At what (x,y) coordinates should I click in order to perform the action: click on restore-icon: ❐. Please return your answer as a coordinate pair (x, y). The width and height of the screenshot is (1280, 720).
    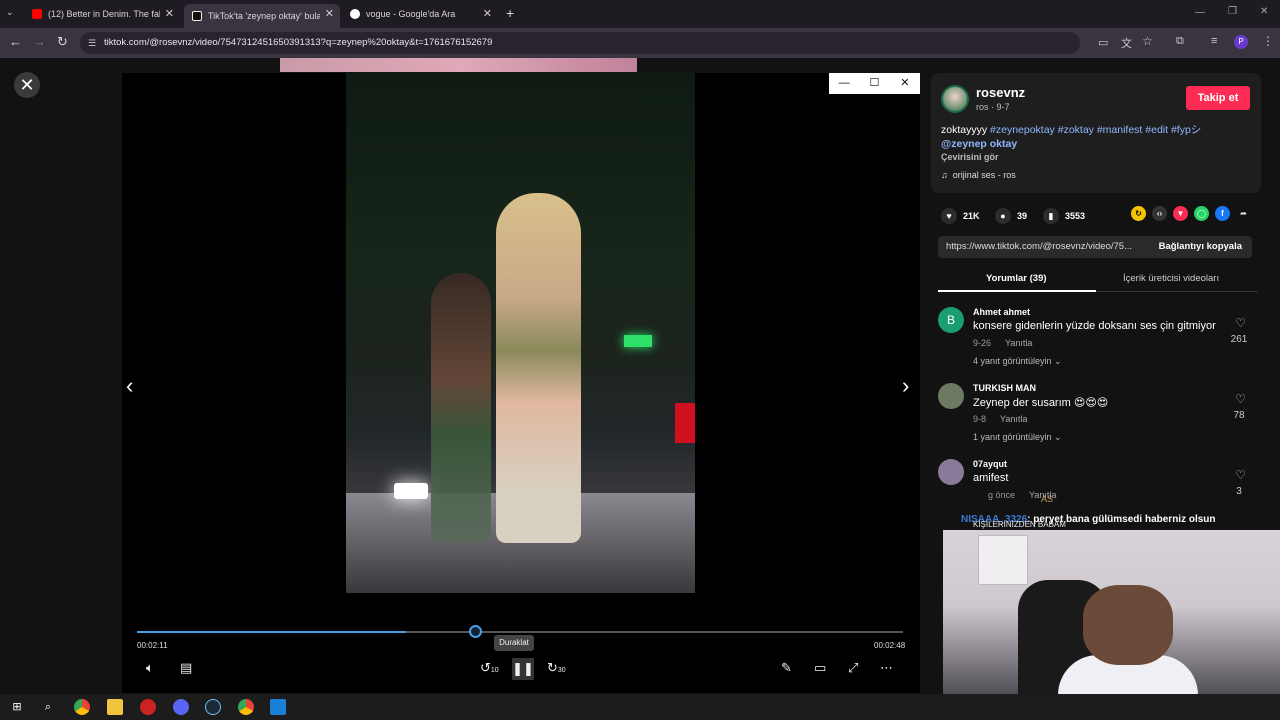
    Looking at the image, I should click on (1232, 11).